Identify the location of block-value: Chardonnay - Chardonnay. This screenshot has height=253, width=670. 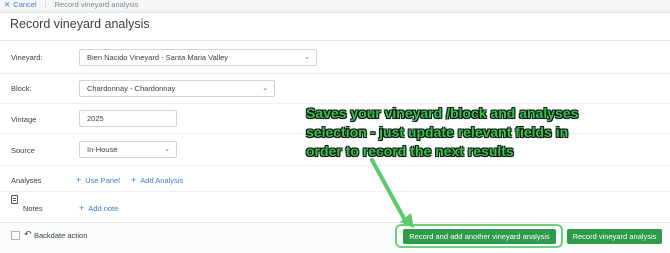
(131, 88).